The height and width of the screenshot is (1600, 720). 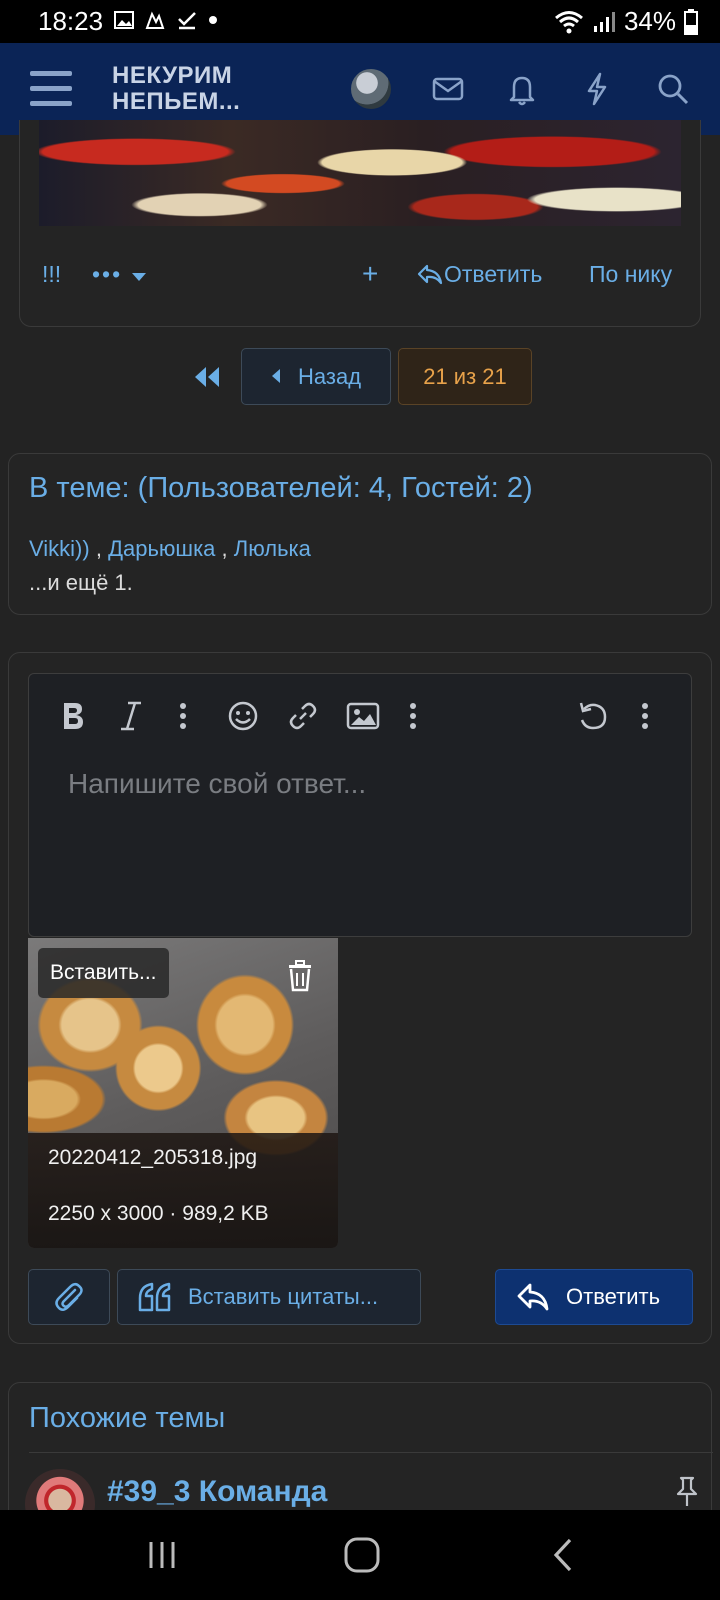 What do you see at coordinates (213, 20) in the screenshot?
I see `dot-icon` at bounding box center [213, 20].